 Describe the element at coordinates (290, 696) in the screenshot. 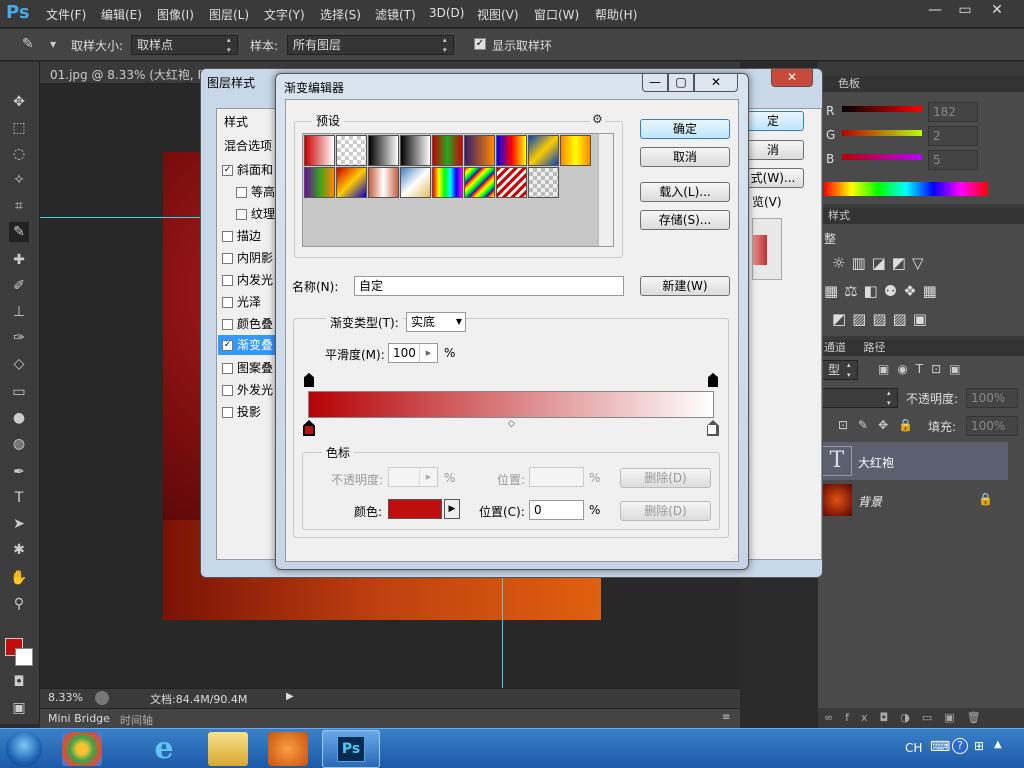

I see `play-arrow-icon: ▶` at that location.